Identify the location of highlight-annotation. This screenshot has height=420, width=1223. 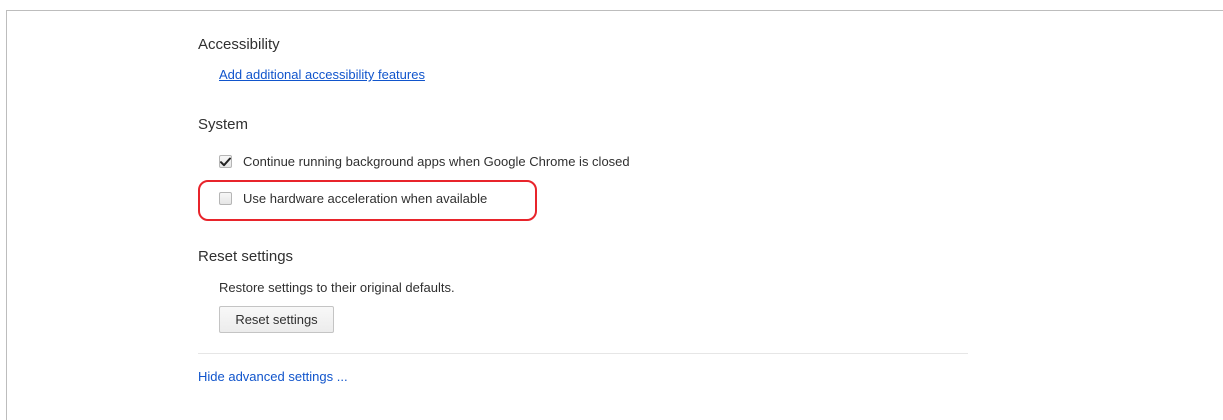
(367, 200).